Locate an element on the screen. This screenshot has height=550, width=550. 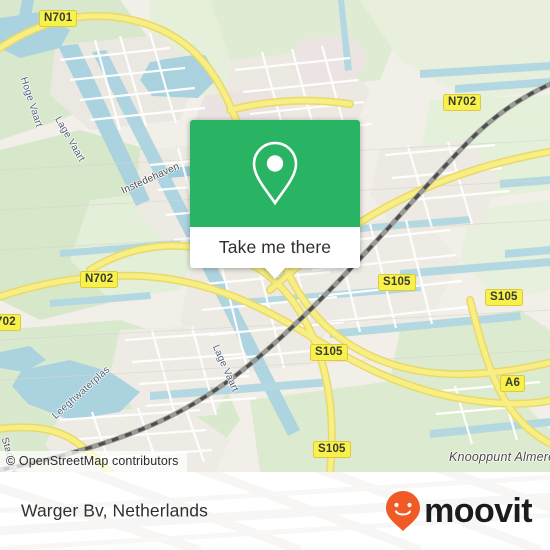
footer-bar: Warger Bv, Netherlands moovit is located at coordinates (275, 511).